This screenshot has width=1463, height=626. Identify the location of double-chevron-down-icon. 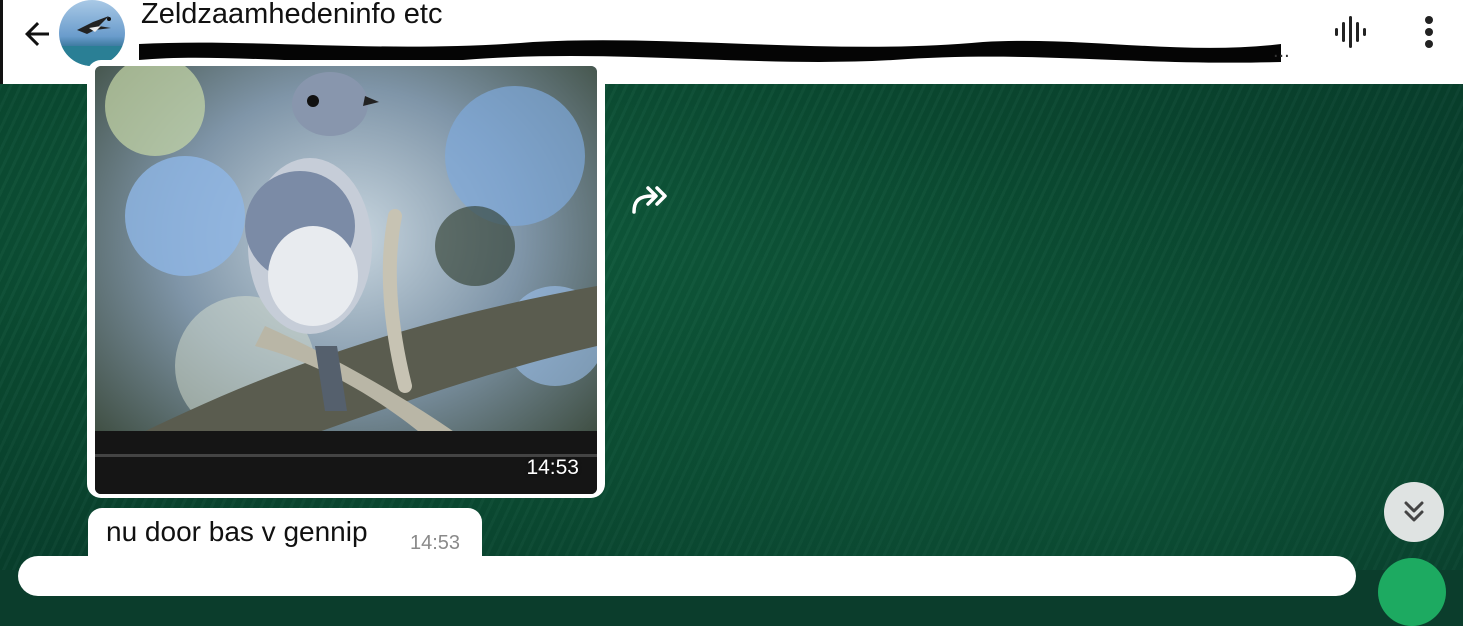
(1414, 511).